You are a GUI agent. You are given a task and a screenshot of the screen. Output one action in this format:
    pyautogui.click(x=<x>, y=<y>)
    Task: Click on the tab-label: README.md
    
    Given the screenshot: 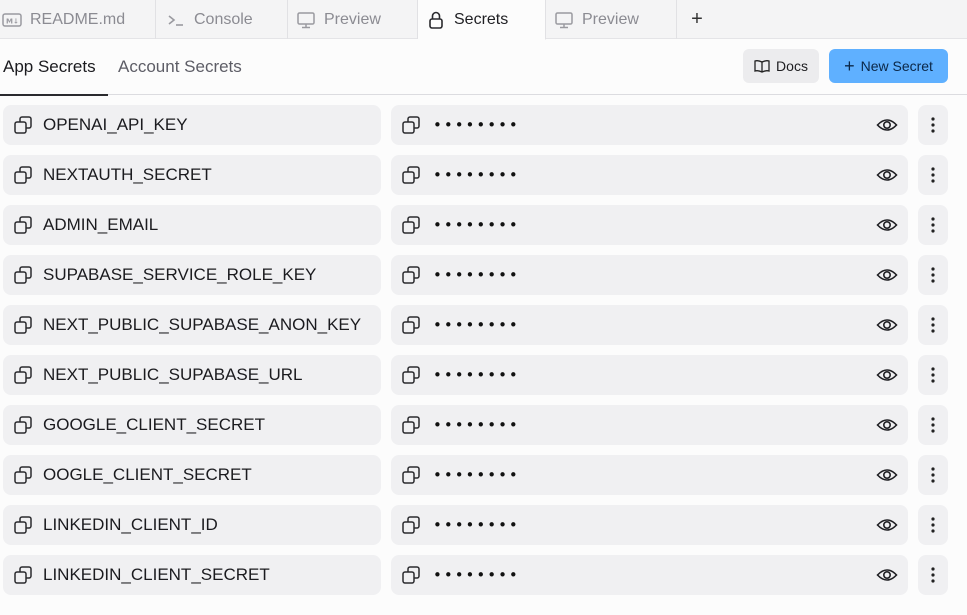 What is the action you would take?
    pyautogui.click(x=78, y=19)
    